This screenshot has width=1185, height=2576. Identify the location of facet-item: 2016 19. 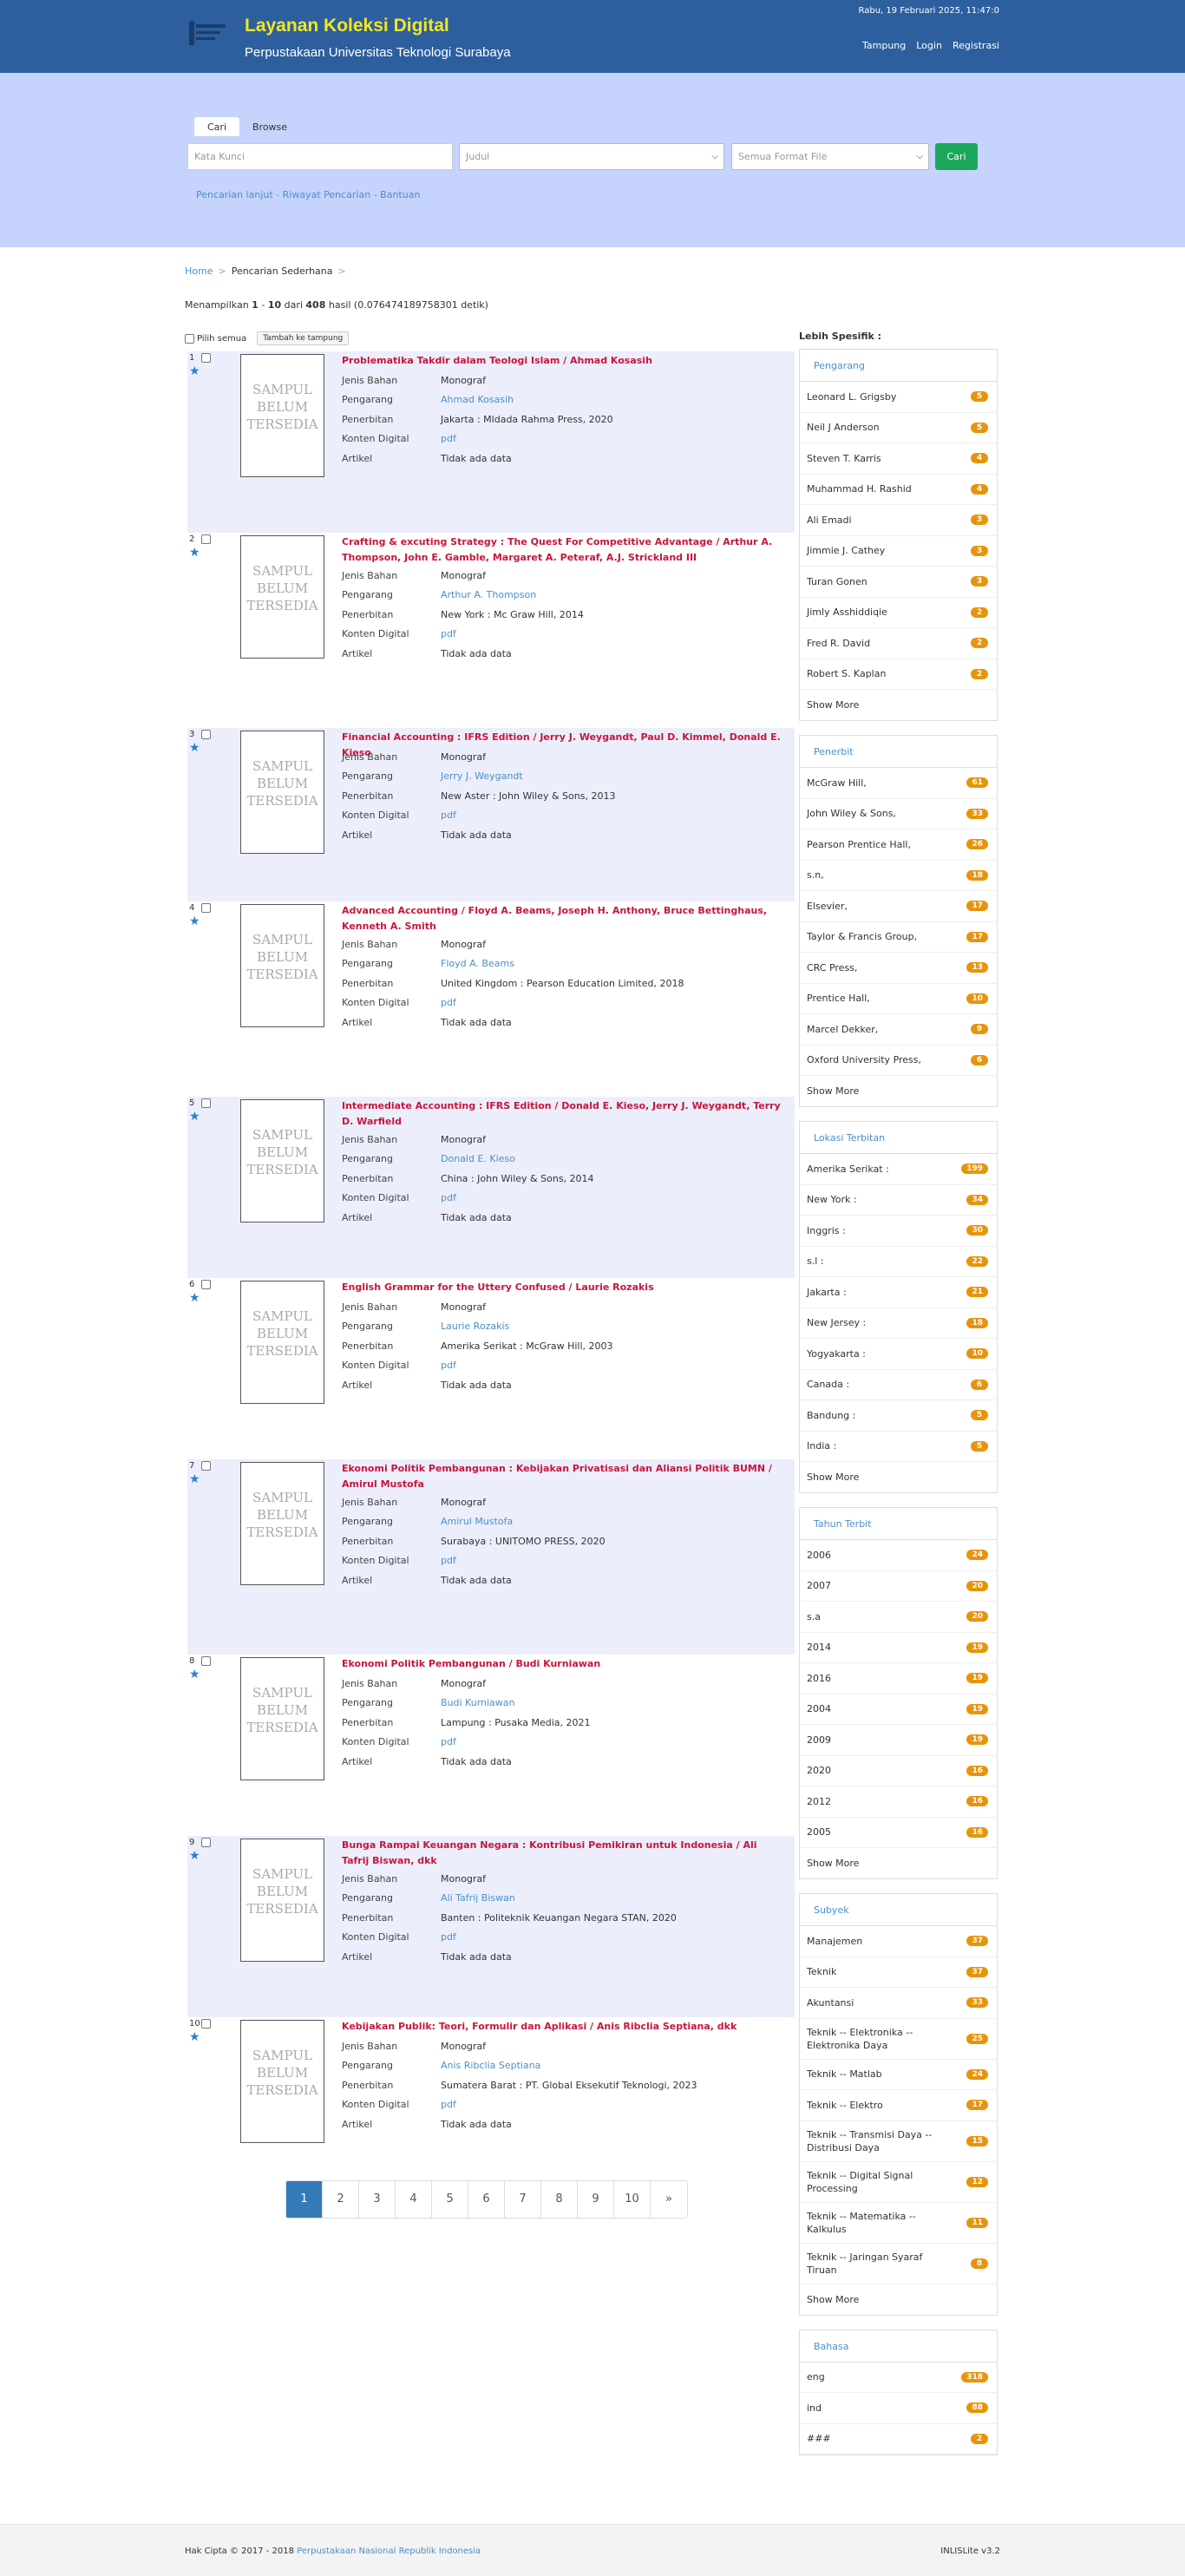
(899, 1678).